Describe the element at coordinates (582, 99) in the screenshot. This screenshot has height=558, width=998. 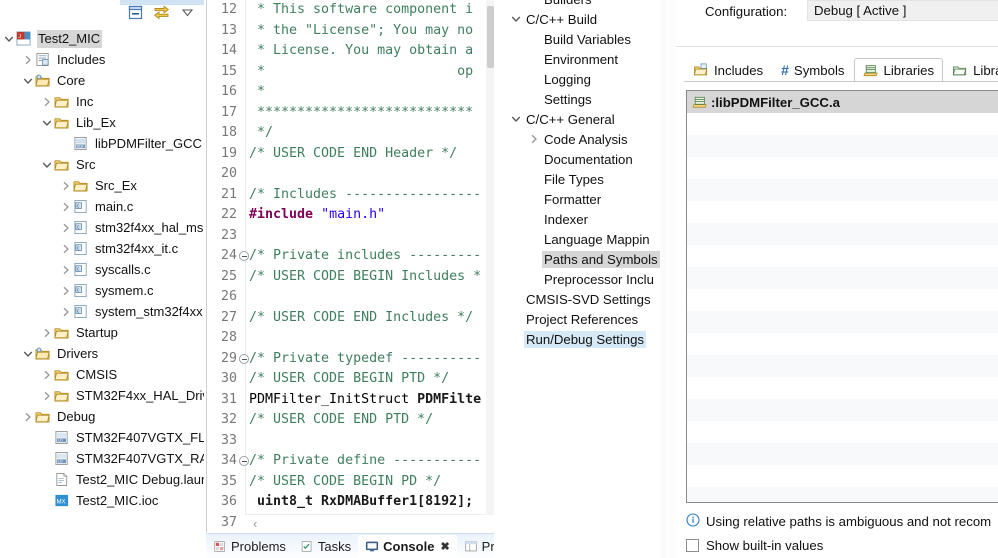
I see `prop-category-settings: Settings` at that location.